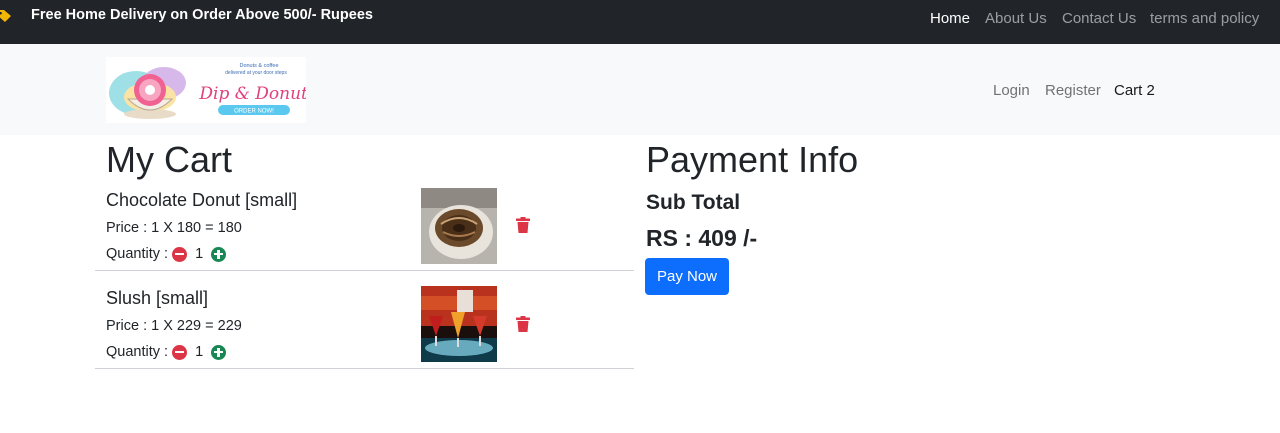 Image resolution: width=1280 pixels, height=433 pixels. What do you see at coordinates (1134, 90) in the screenshot?
I see `cart-link: Cart 2` at bounding box center [1134, 90].